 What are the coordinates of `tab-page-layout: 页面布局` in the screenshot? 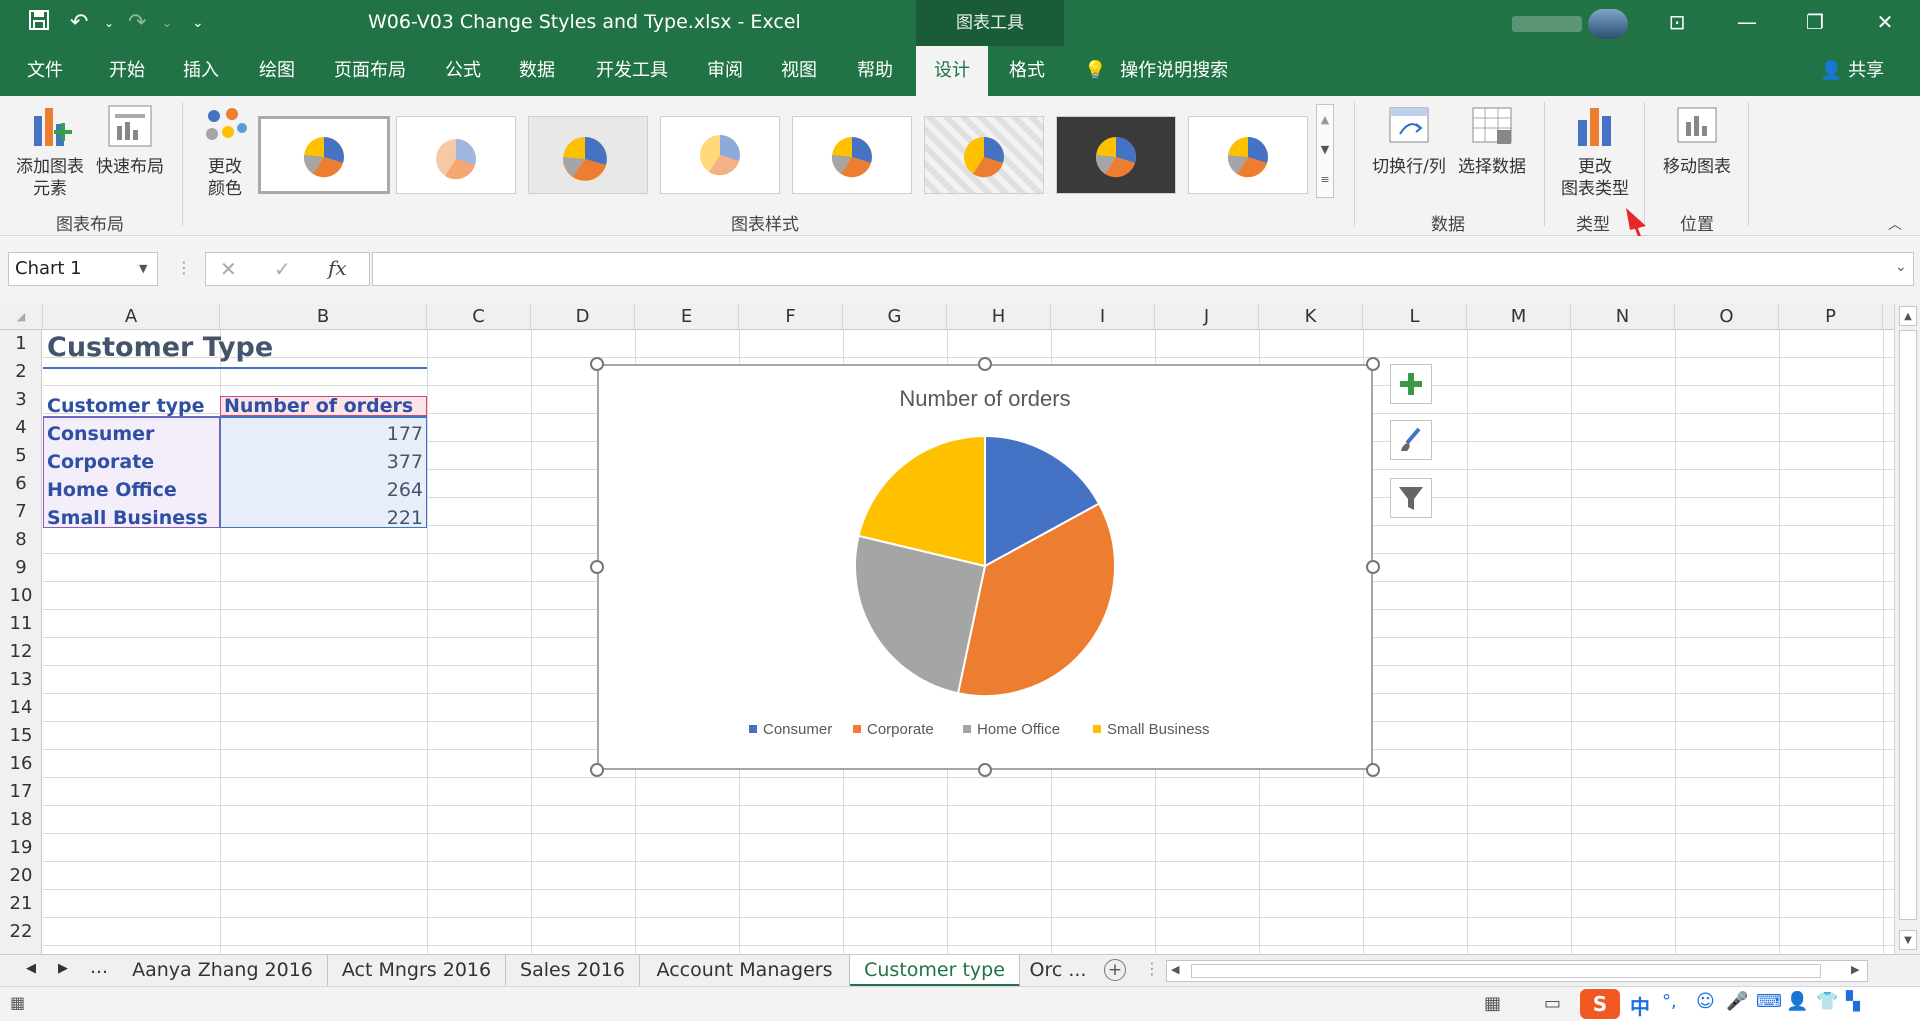 It's located at (370, 71).